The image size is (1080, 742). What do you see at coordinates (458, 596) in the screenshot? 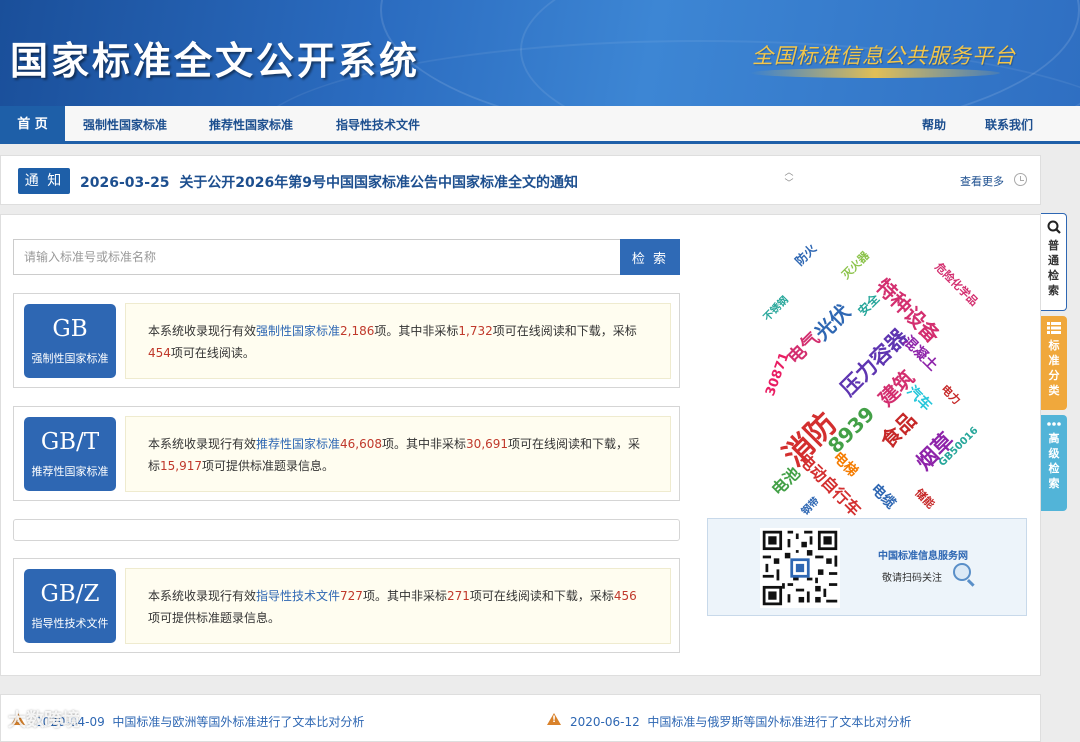
I see `desc-nonadopt: 271` at bounding box center [458, 596].